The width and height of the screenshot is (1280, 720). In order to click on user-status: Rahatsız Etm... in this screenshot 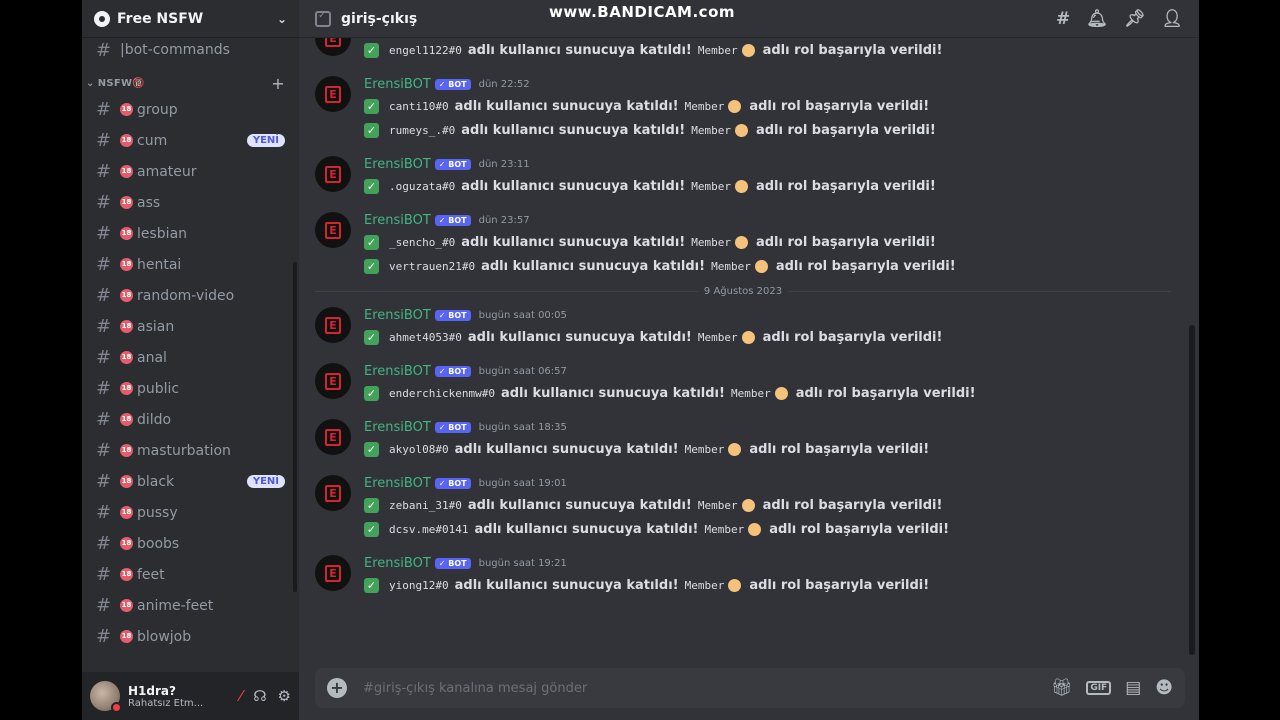, I will do `click(166, 703)`.